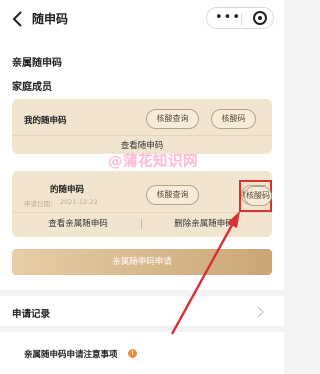 This screenshot has height=374, width=320. What do you see at coordinates (233, 119) in the screenshot?
I see `test-code-button: 核酸码` at bounding box center [233, 119].